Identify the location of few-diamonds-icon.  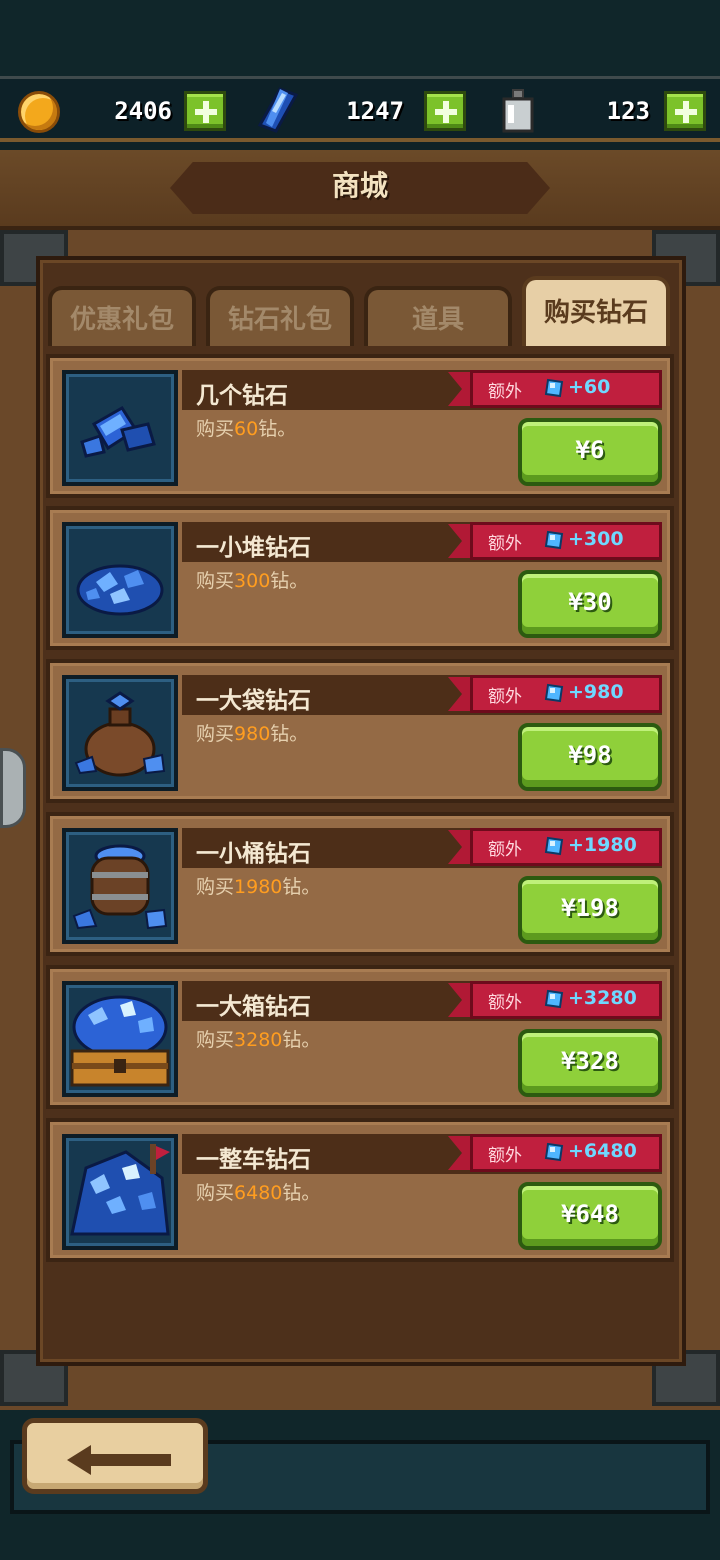
(120, 428).